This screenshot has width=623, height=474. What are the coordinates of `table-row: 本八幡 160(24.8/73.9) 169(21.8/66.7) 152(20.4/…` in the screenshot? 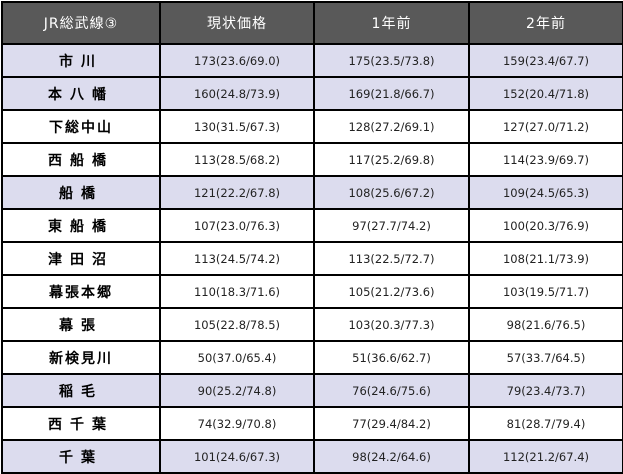 It's located at (312, 93).